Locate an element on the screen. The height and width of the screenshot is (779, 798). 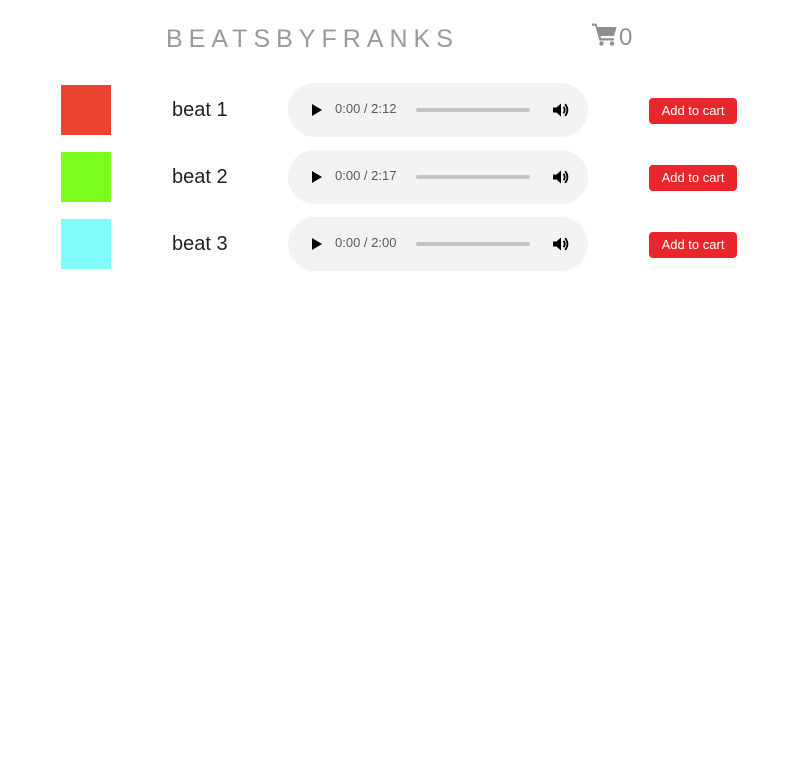
beat-row: beat 1 0:00 / 2:12 Add to cart is located at coordinates (399, 110).